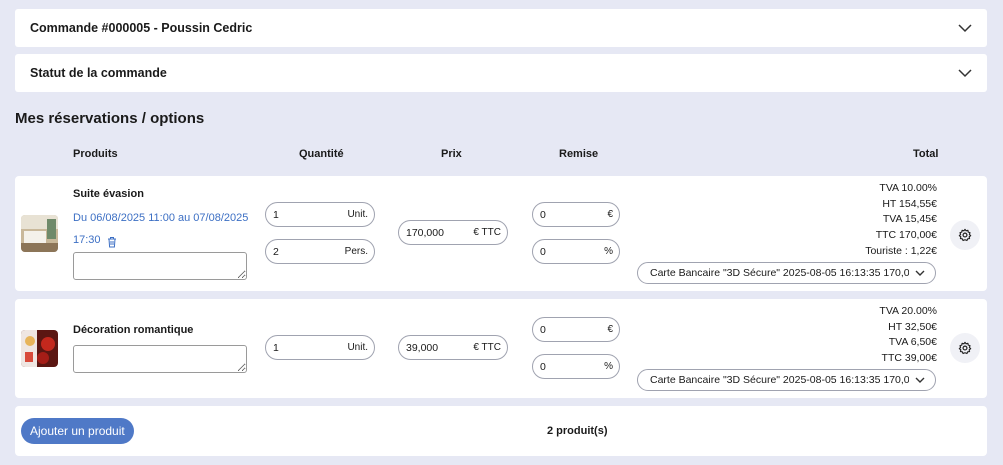 The height and width of the screenshot is (465, 1003). Describe the element at coordinates (108, 194) in the screenshot. I see `product-name: Suite évasion` at that location.